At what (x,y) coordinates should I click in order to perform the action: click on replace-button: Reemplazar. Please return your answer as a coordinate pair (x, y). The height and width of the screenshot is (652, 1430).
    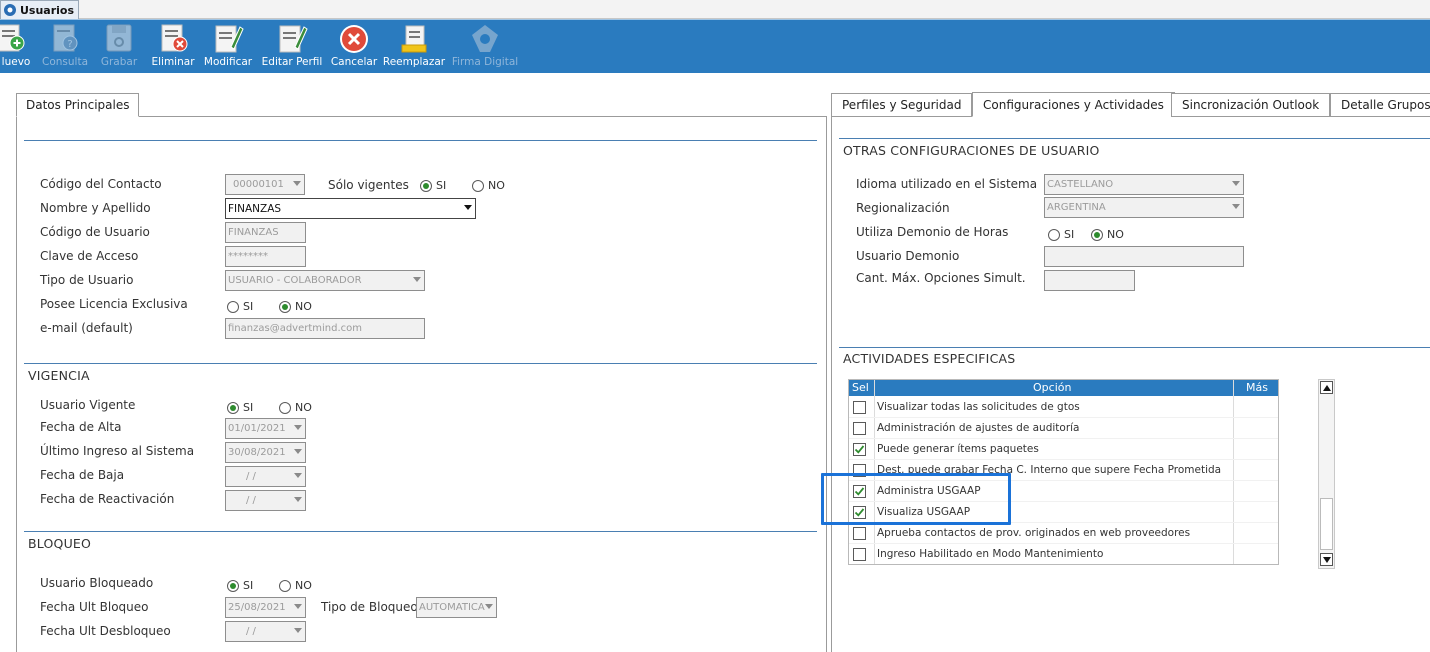
    Looking at the image, I should click on (414, 47).